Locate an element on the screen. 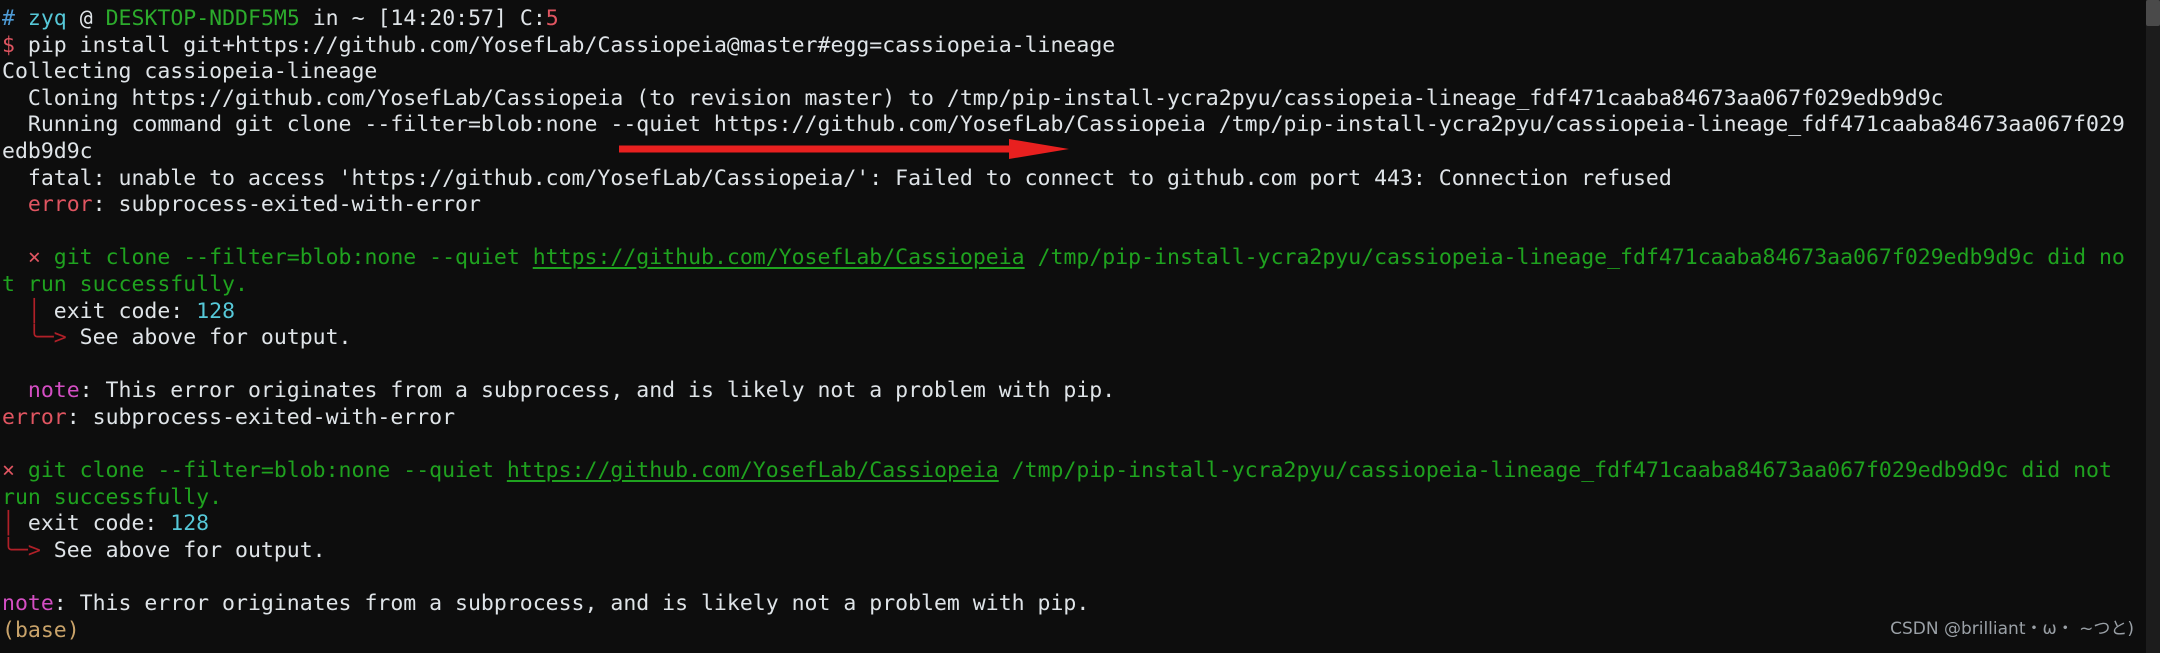 This screenshot has height=653, width=2160. error-block-1-see: ╰─> See above for output. is located at coordinates (1081, 338).